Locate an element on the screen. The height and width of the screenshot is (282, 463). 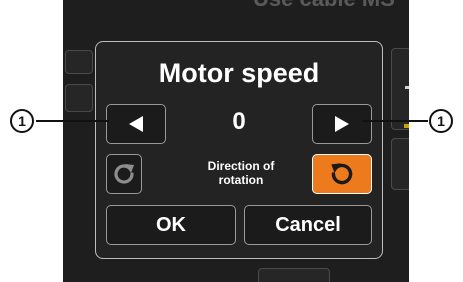
cancel-button: Cancel is located at coordinates (308, 225).